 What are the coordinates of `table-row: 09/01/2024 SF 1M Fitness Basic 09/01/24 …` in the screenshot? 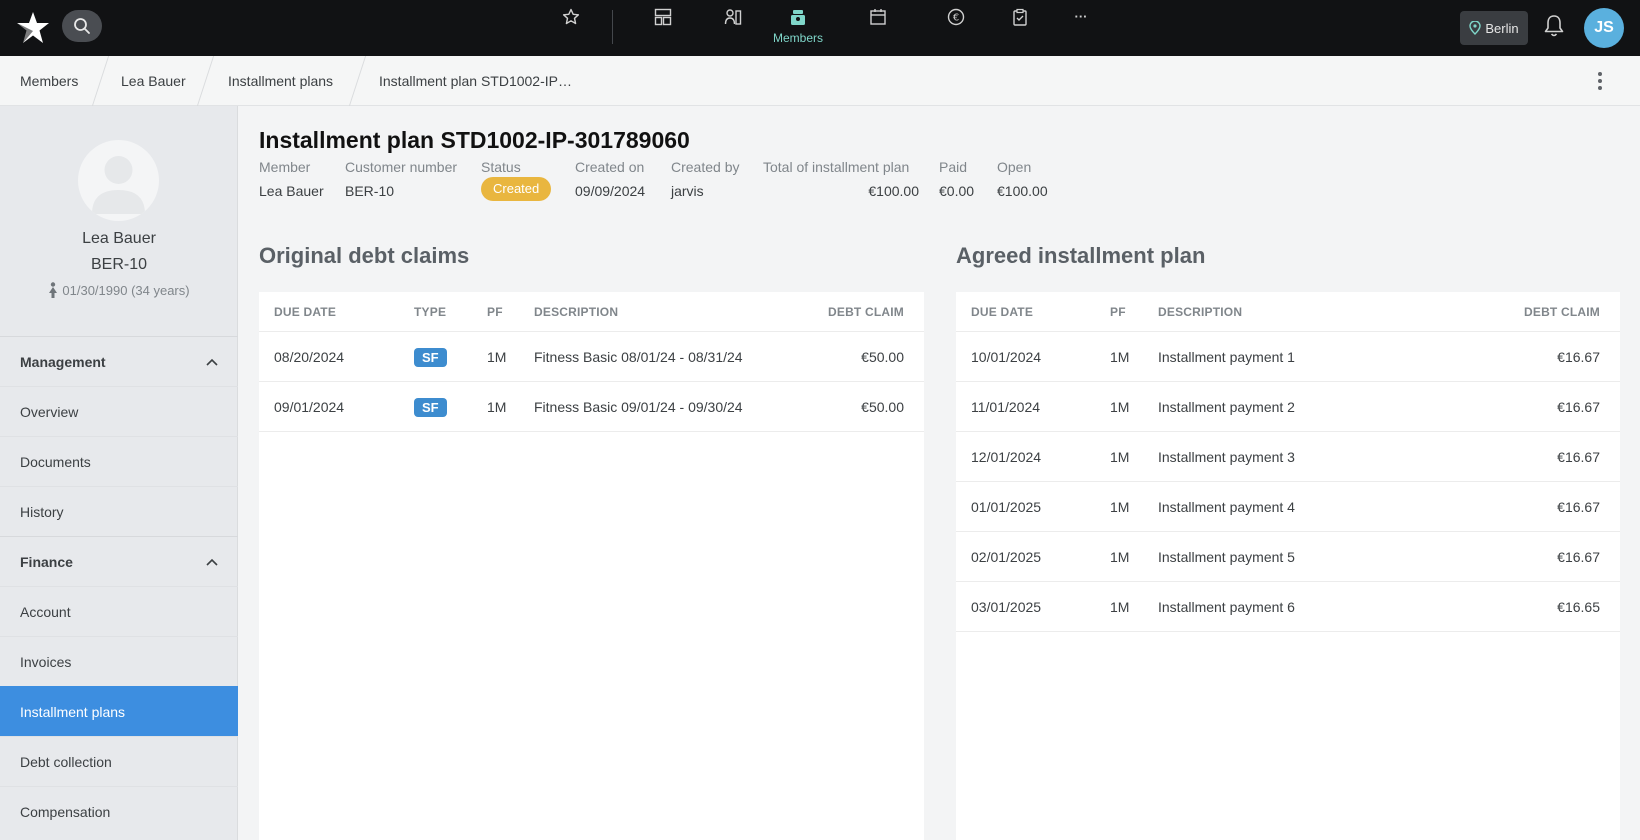 It's located at (591, 407).